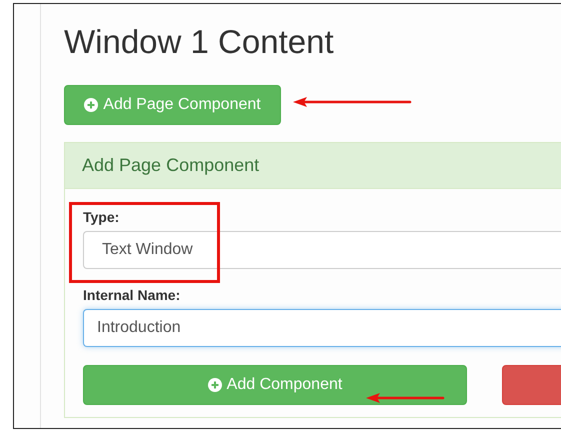  I want to click on danger-button, so click(531, 385).